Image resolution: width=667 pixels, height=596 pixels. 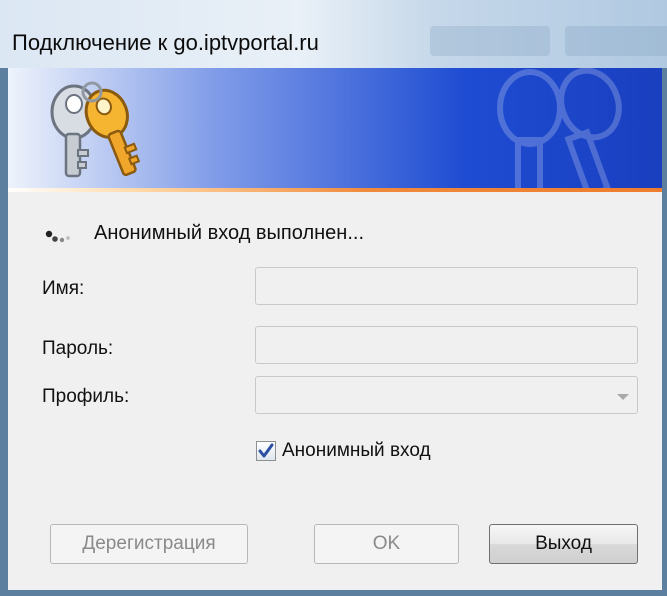 I want to click on title-bar: Подключение к go.iptvportal.ru, so click(x=333, y=34).